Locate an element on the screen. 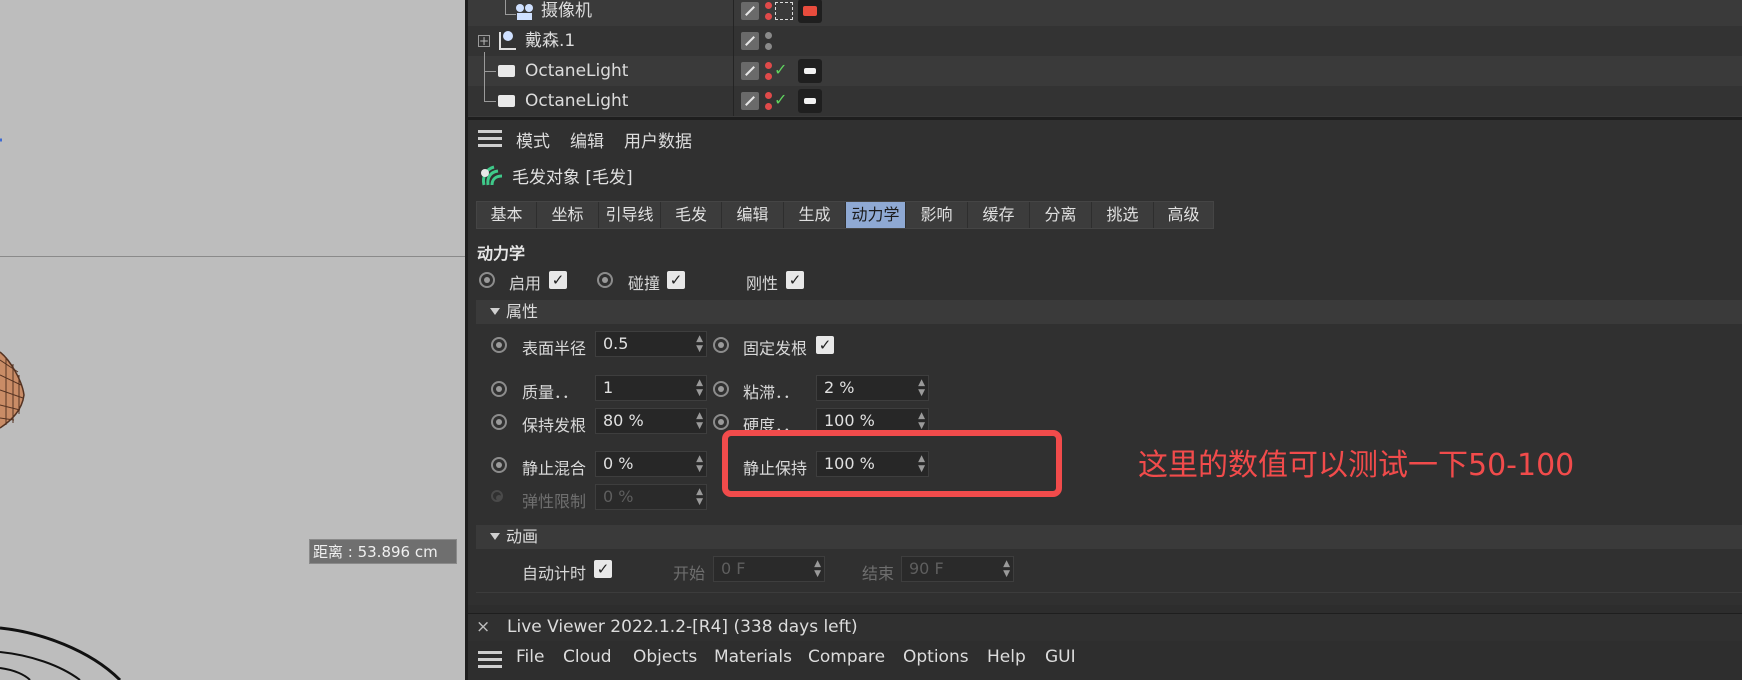  tab-basic: 基本 is located at coordinates (507, 215).